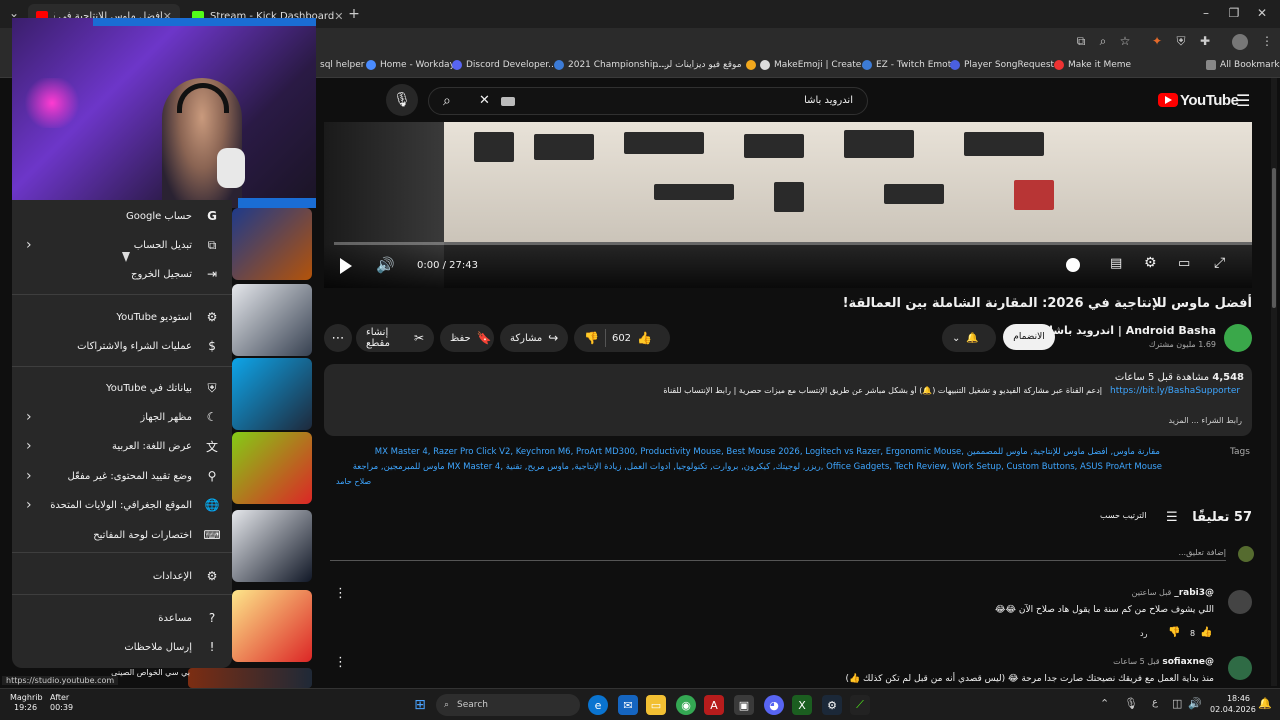  Describe the element at coordinates (1123, 515) in the screenshot. I see `sort-label: الترتيب حسب` at that location.